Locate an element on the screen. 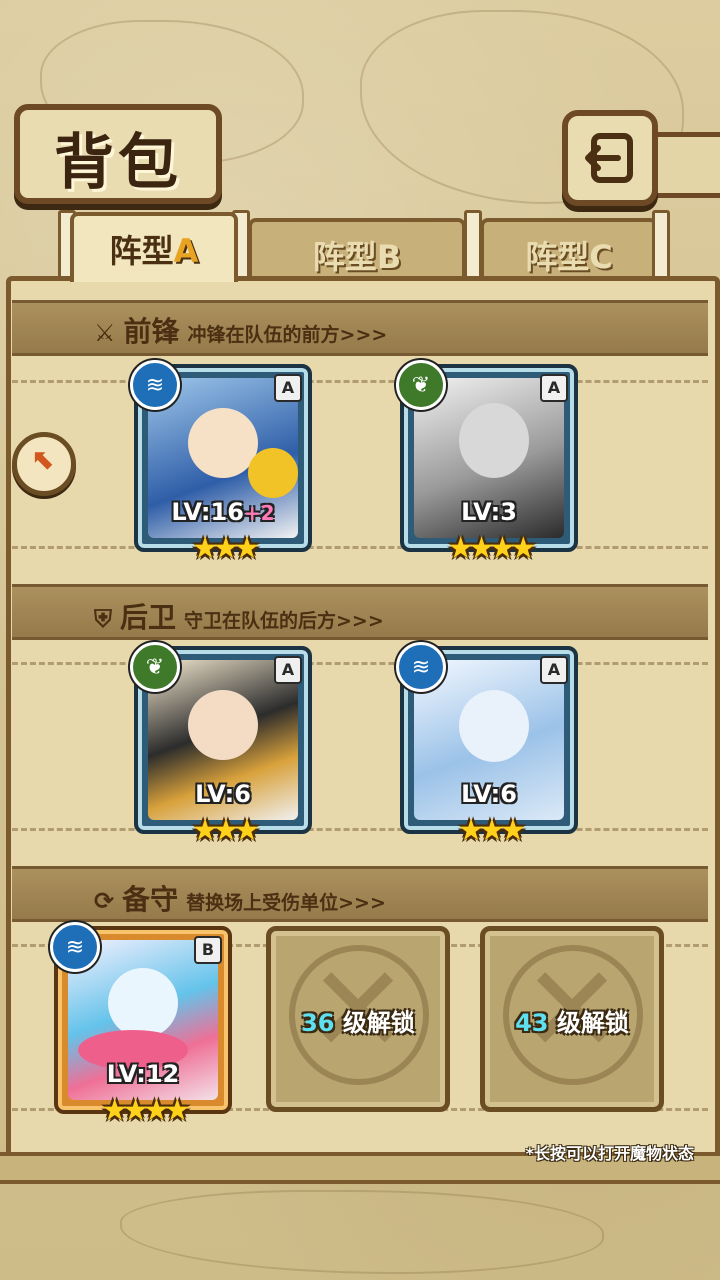  back-icon is located at coordinates (609, 158).